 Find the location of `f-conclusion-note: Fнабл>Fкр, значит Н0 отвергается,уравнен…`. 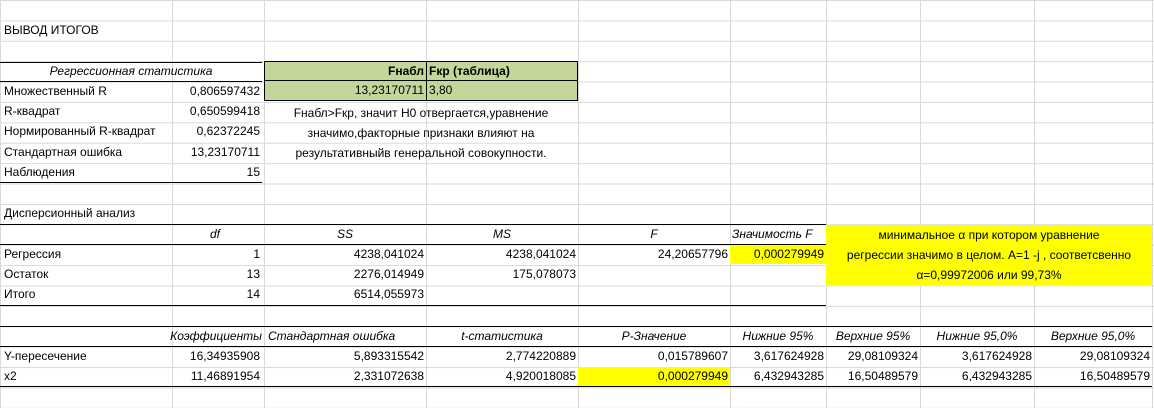

f-conclusion-note: Fнабл>Fкр, значит Н0 отвергается,уравнен… is located at coordinates (421, 133).